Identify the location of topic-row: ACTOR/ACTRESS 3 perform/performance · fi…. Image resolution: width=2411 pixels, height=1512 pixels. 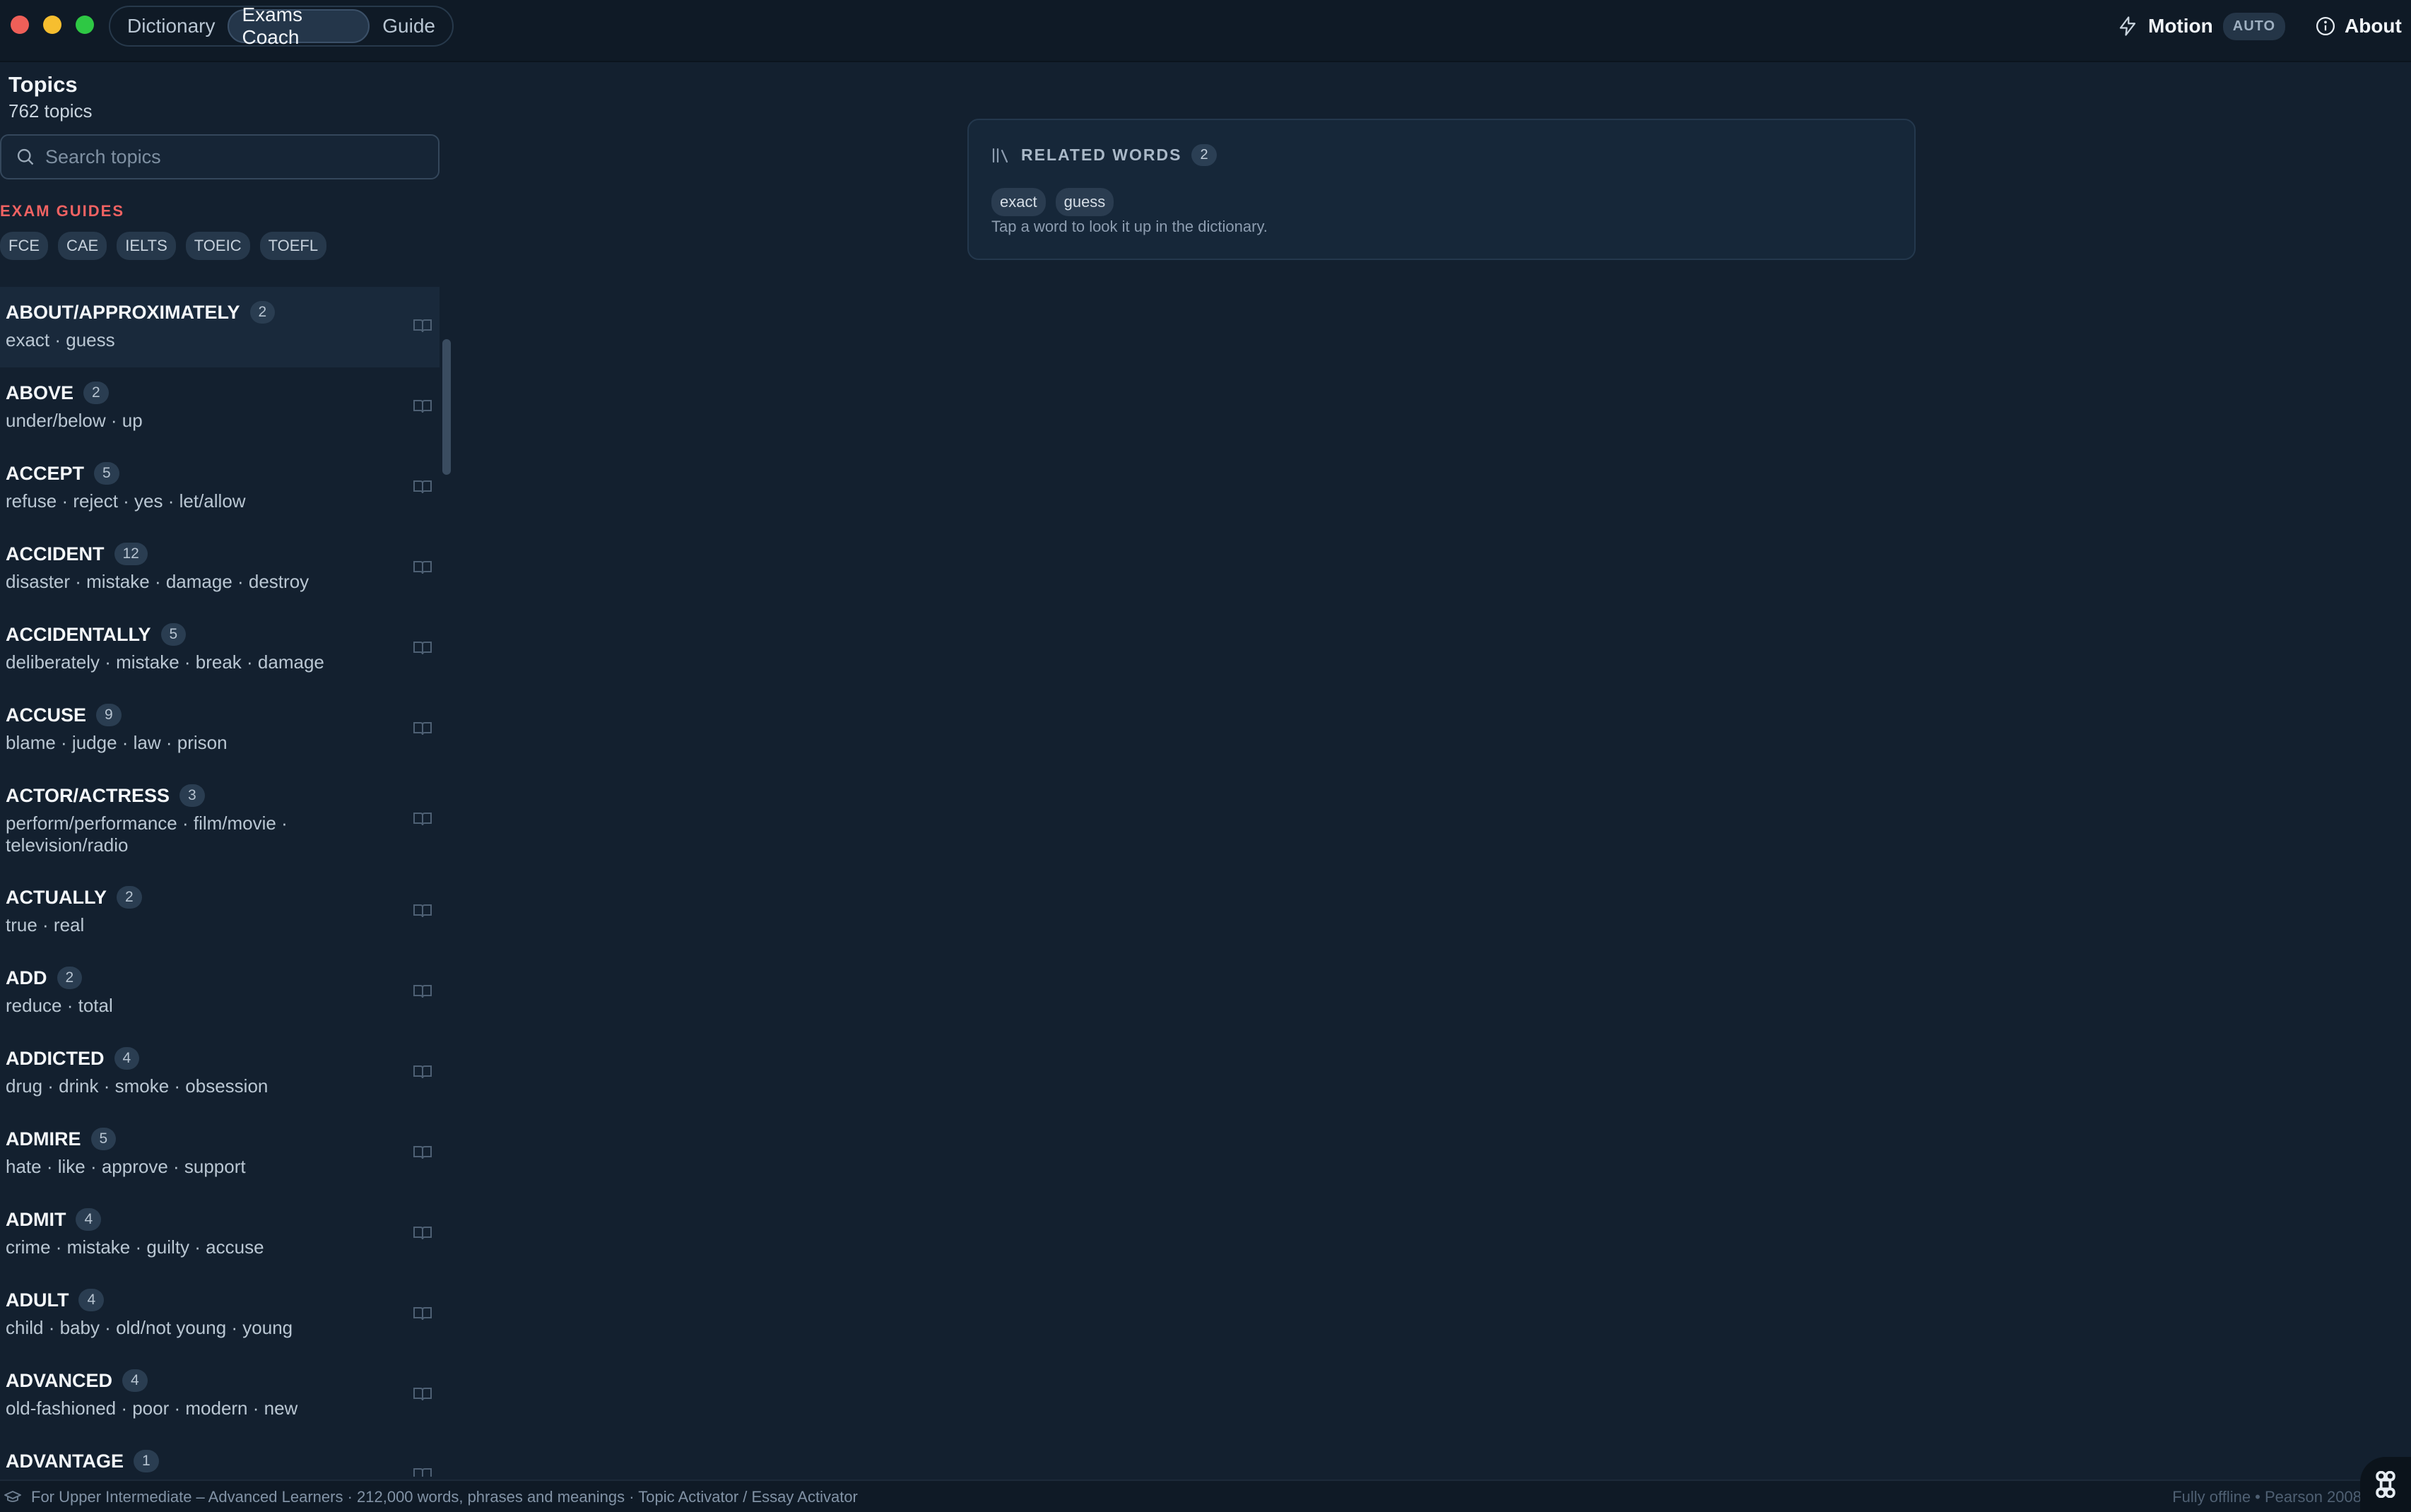
(220, 821).